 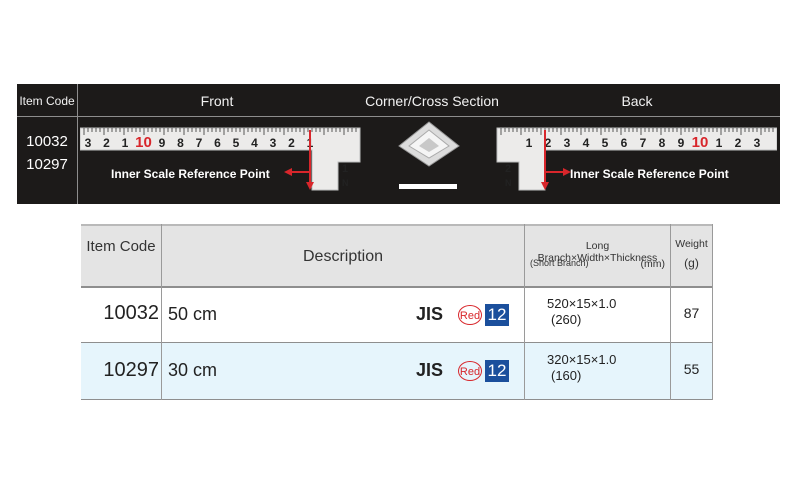 I want to click on panel-code: 10297, so click(x=47, y=164).